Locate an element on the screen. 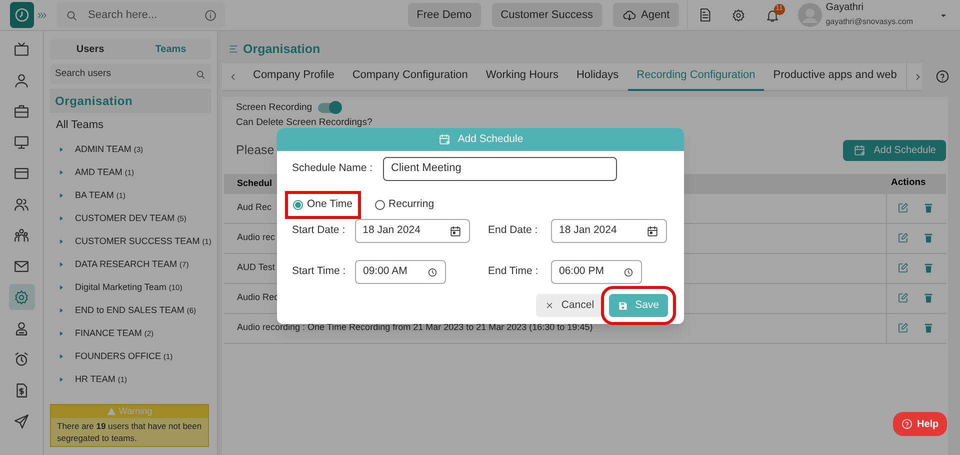 This screenshot has width=960, height=455. field-label: End Date : is located at coordinates (513, 230).